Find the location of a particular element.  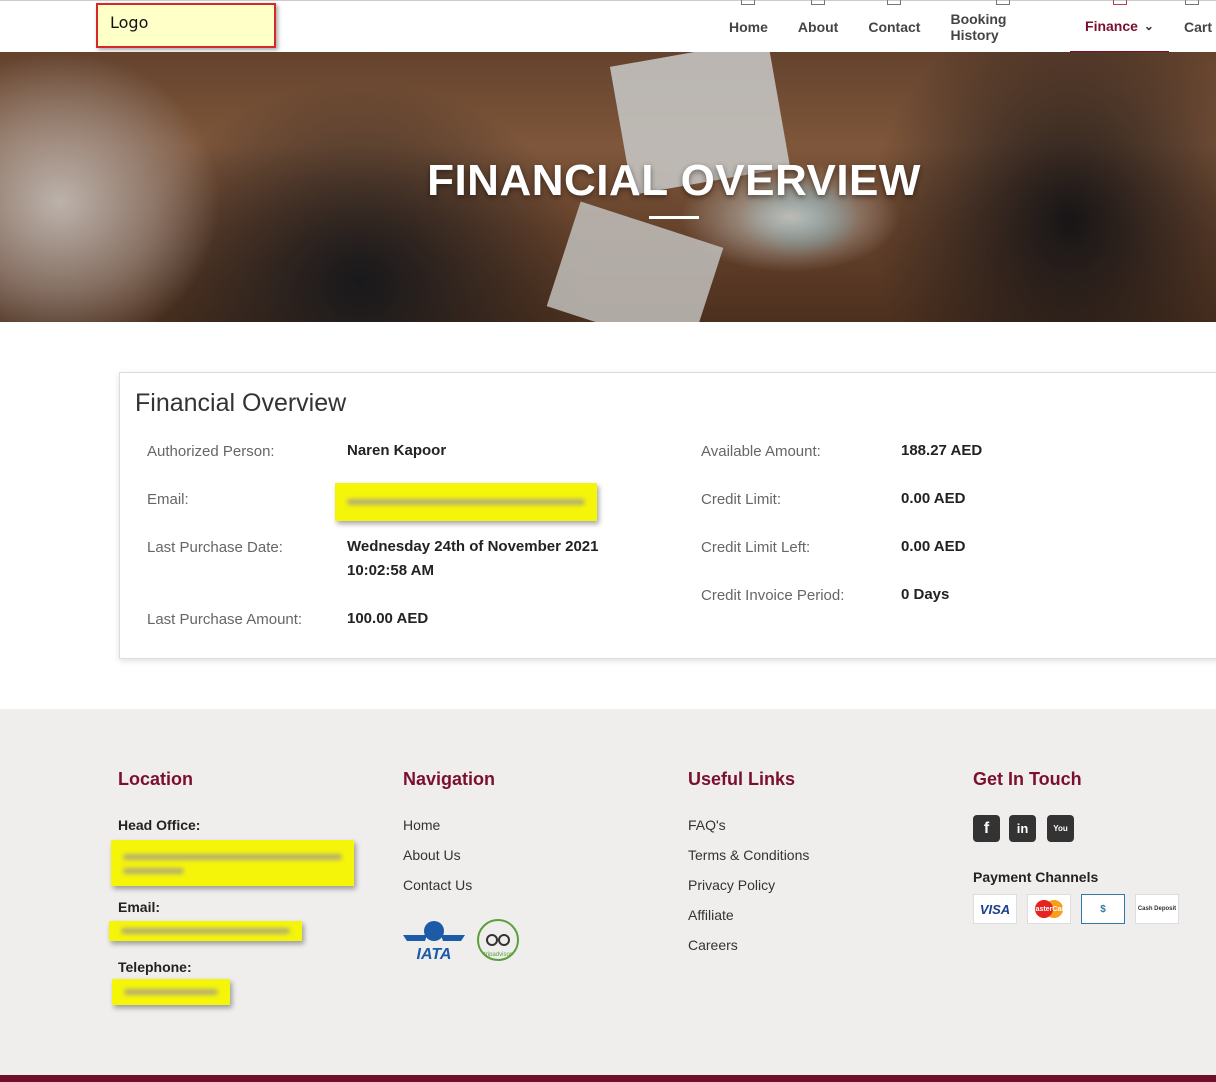

tripadvisor-badge-text: tripadvisor is located at coordinates (498, 955).